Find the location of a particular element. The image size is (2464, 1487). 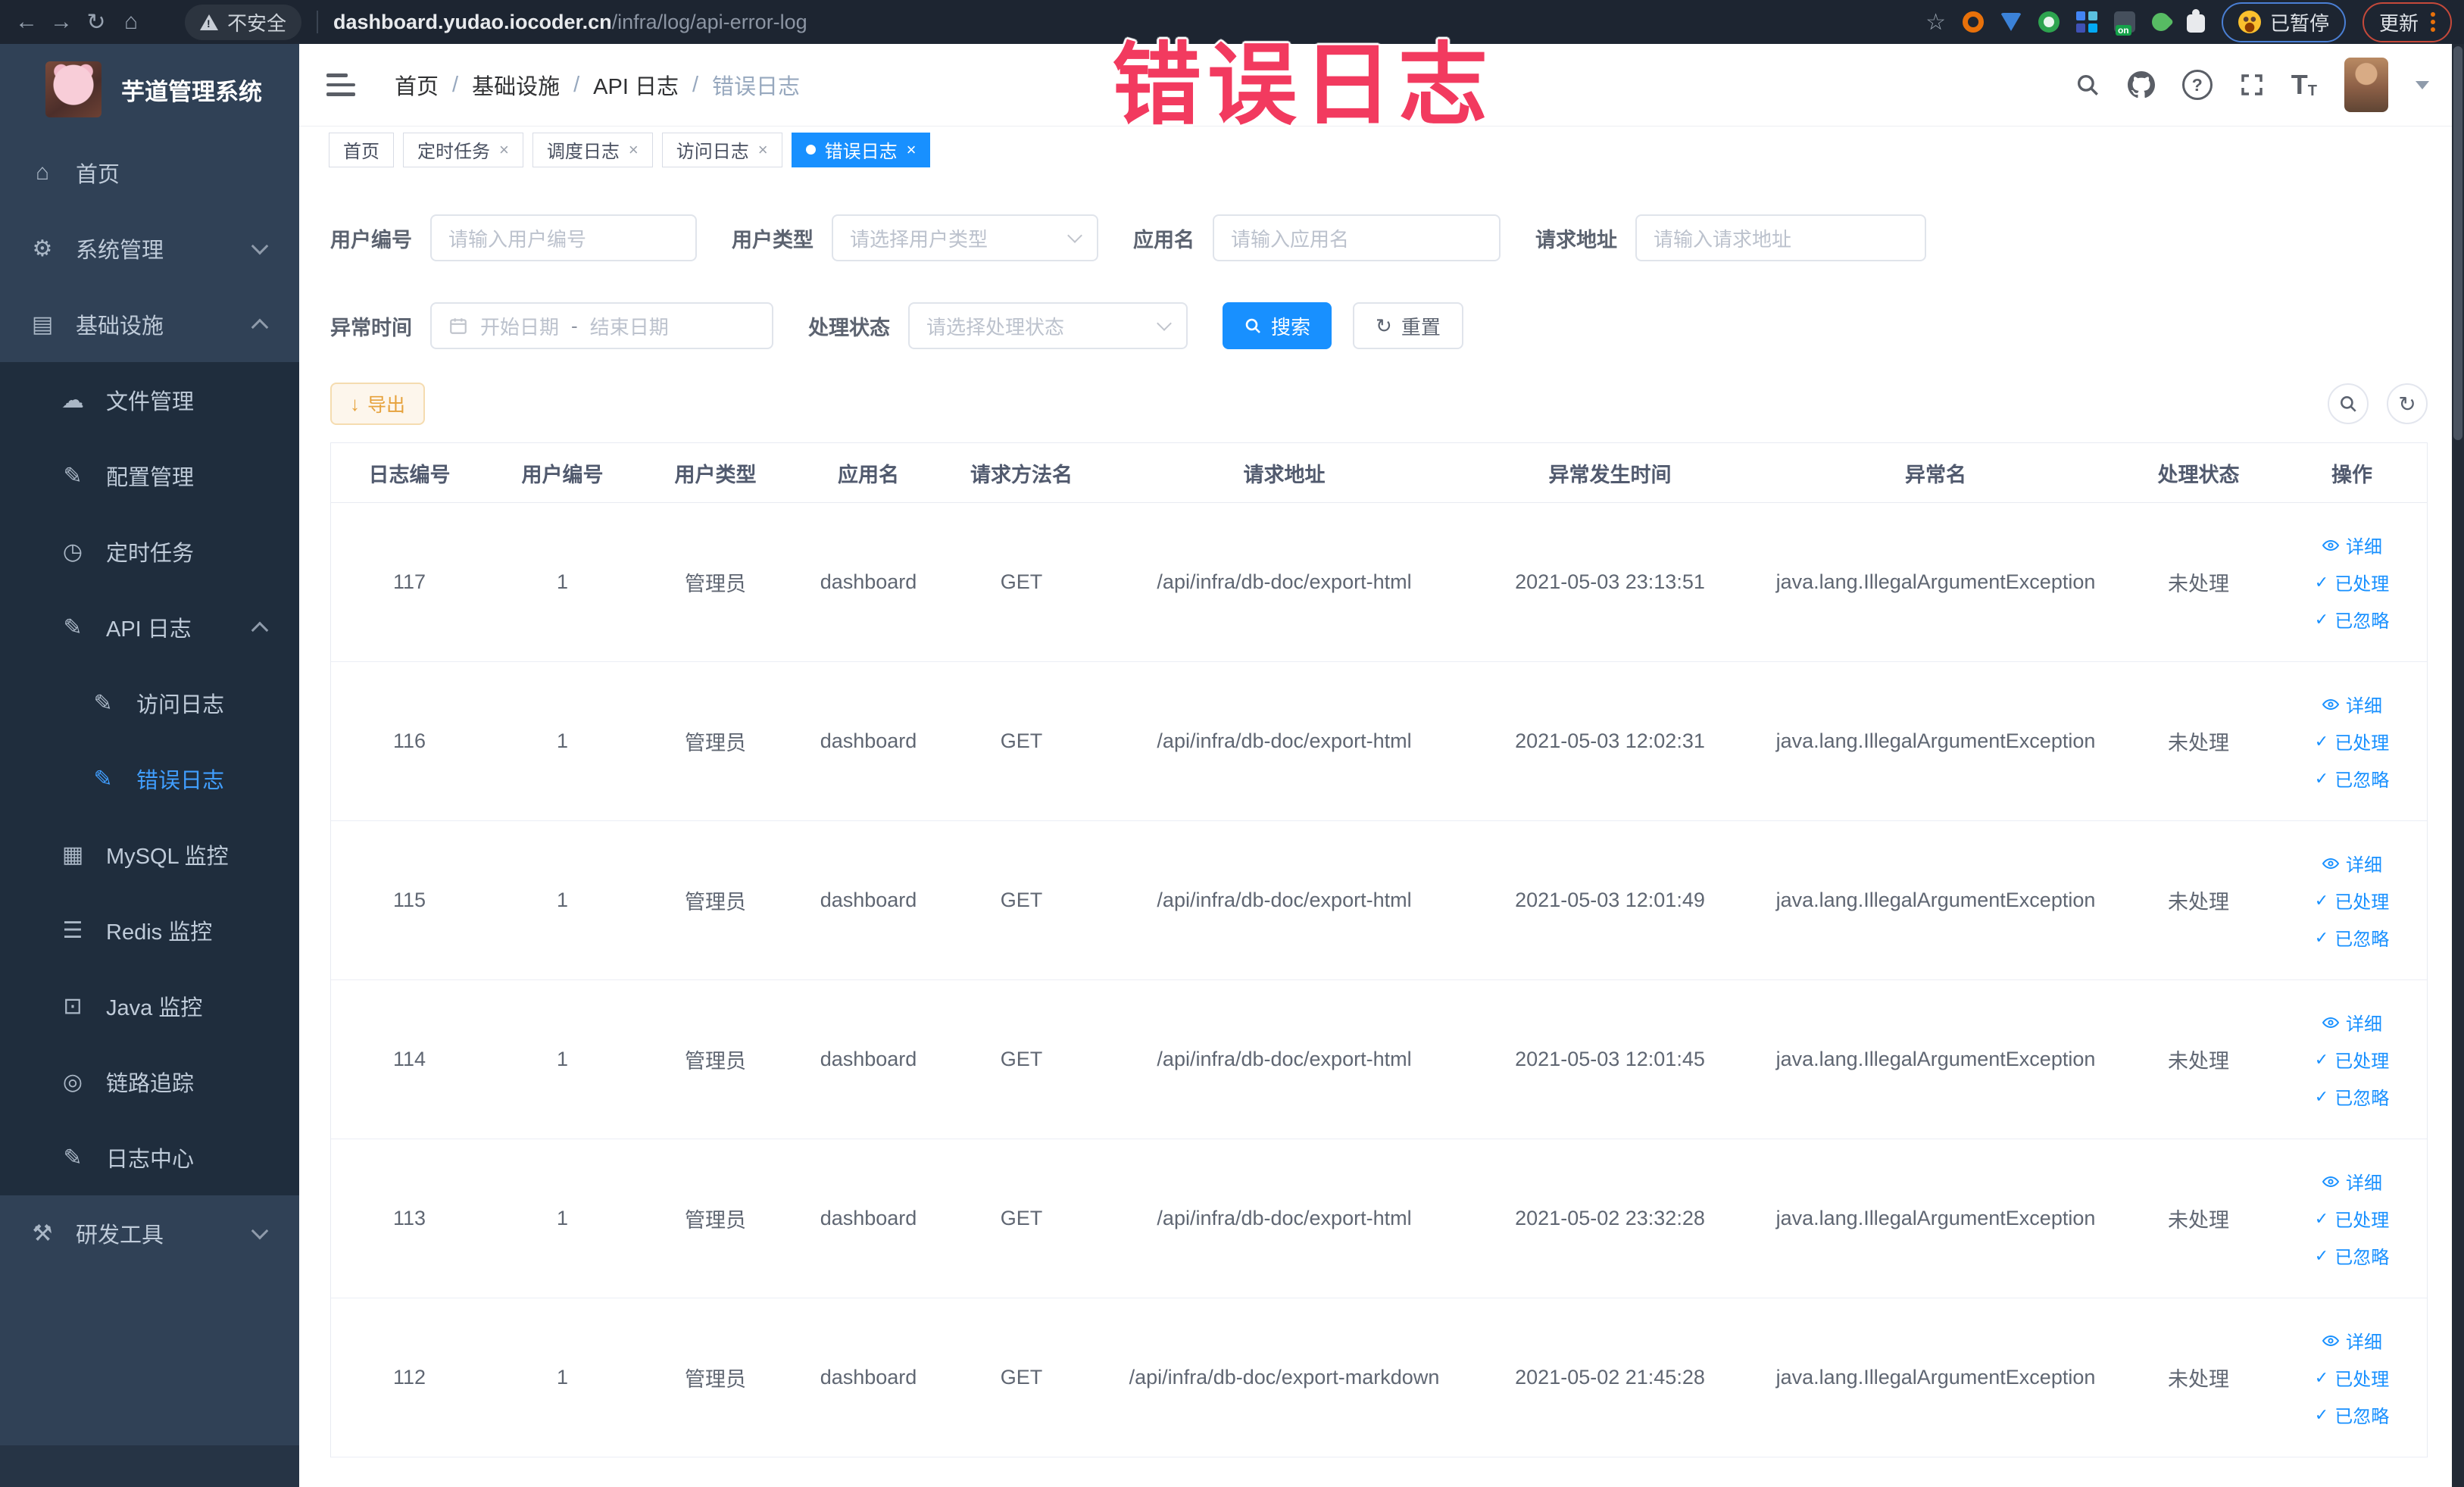

breadcrumb-item: 首页 is located at coordinates (417, 85).